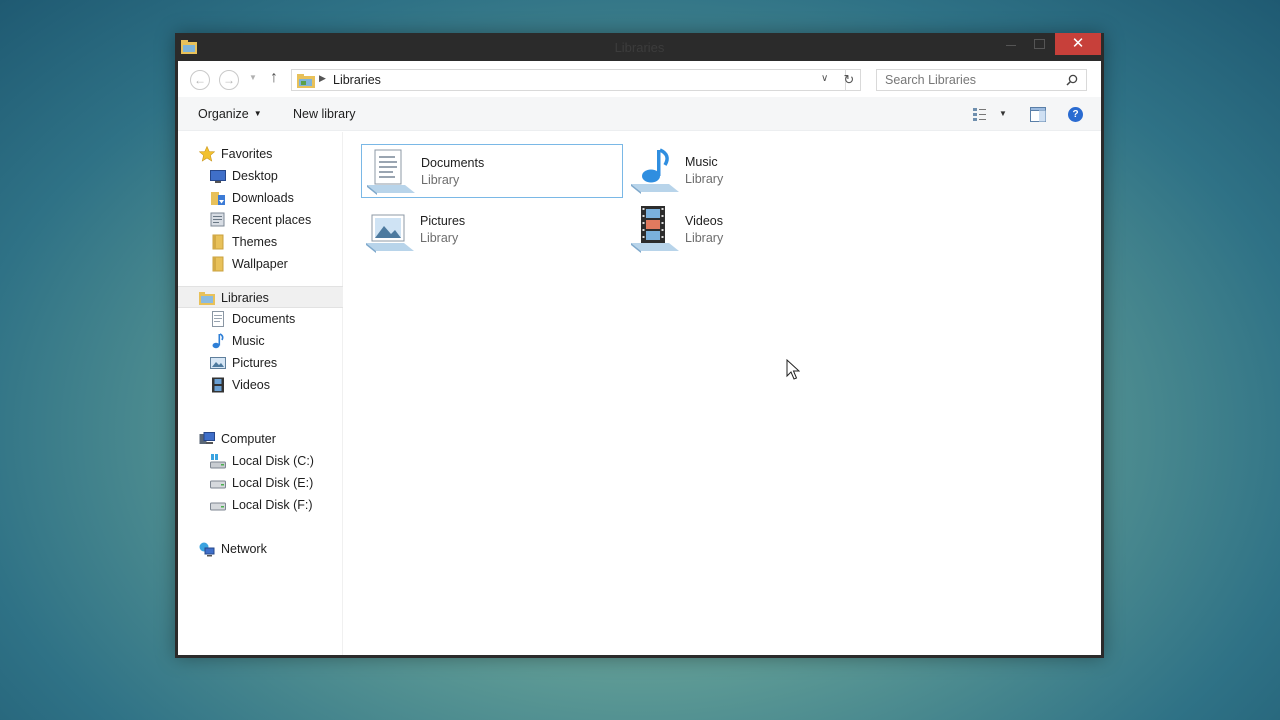 This screenshot has width=1280, height=720. I want to click on sidebar-item-themes: Themes, so click(260, 242).